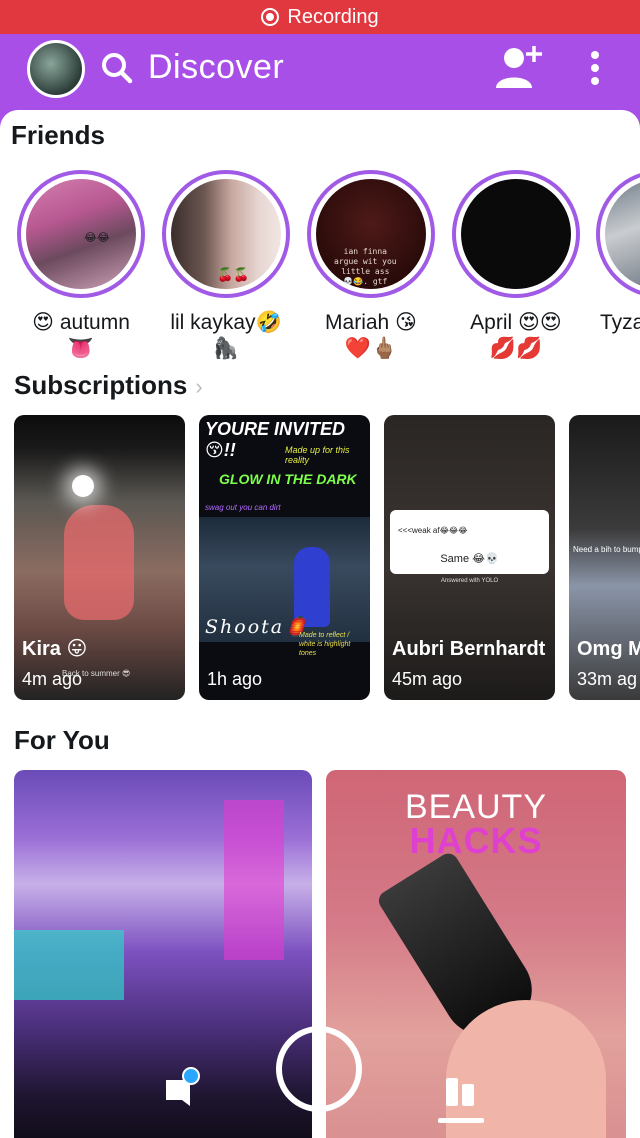  I want to click on story-poll-card: <<<weak af😂😂😂 Same 😂💀, so click(469, 542).